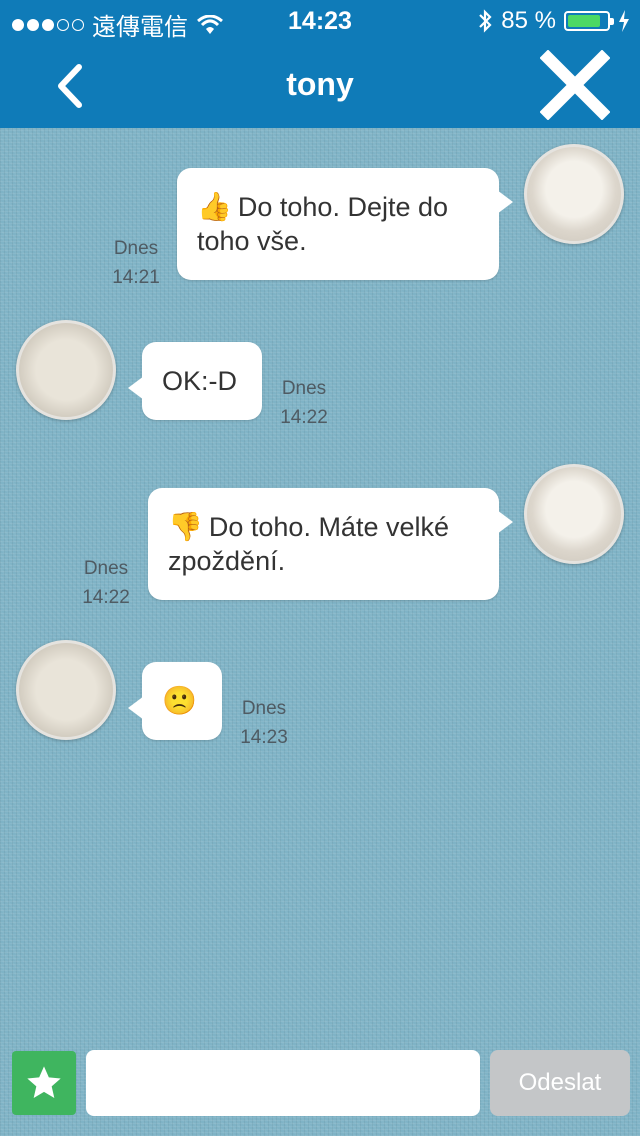  What do you see at coordinates (560, 1083) in the screenshot?
I see `send-button: Odeslat` at bounding box center [560, 1083].